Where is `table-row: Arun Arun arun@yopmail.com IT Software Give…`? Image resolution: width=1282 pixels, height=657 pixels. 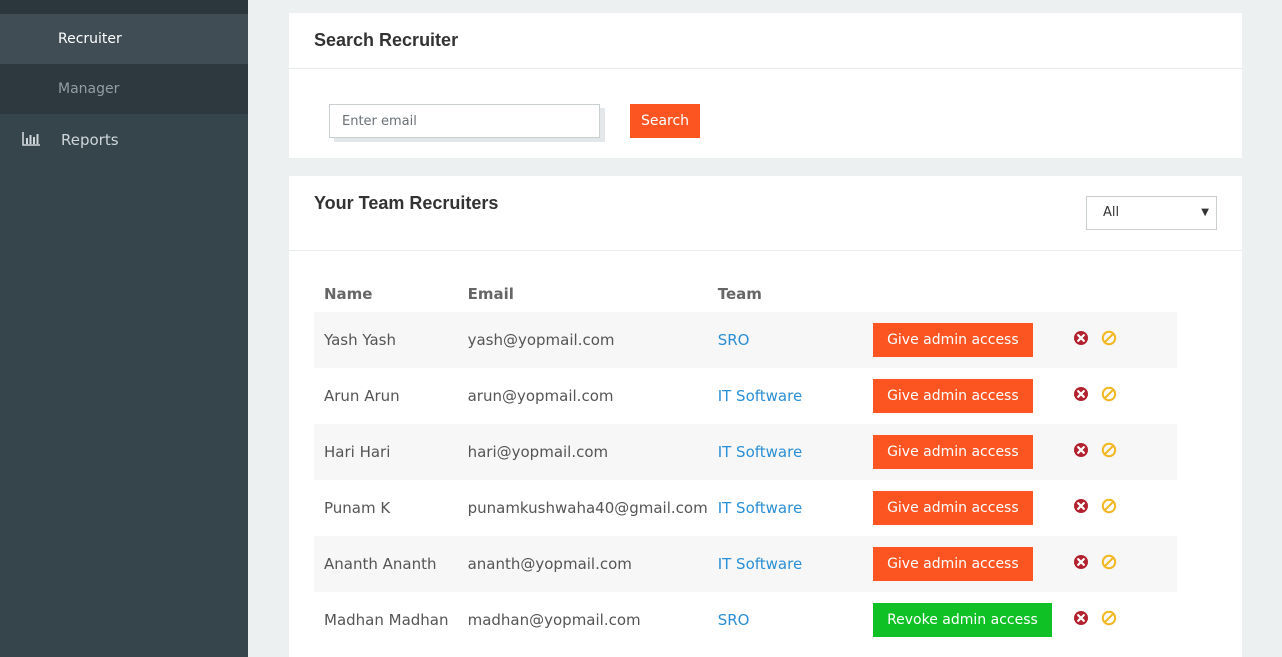 table-row: Arun Arun arun@yopmail.com IT Software Give… is located at coordinates (745, 396).